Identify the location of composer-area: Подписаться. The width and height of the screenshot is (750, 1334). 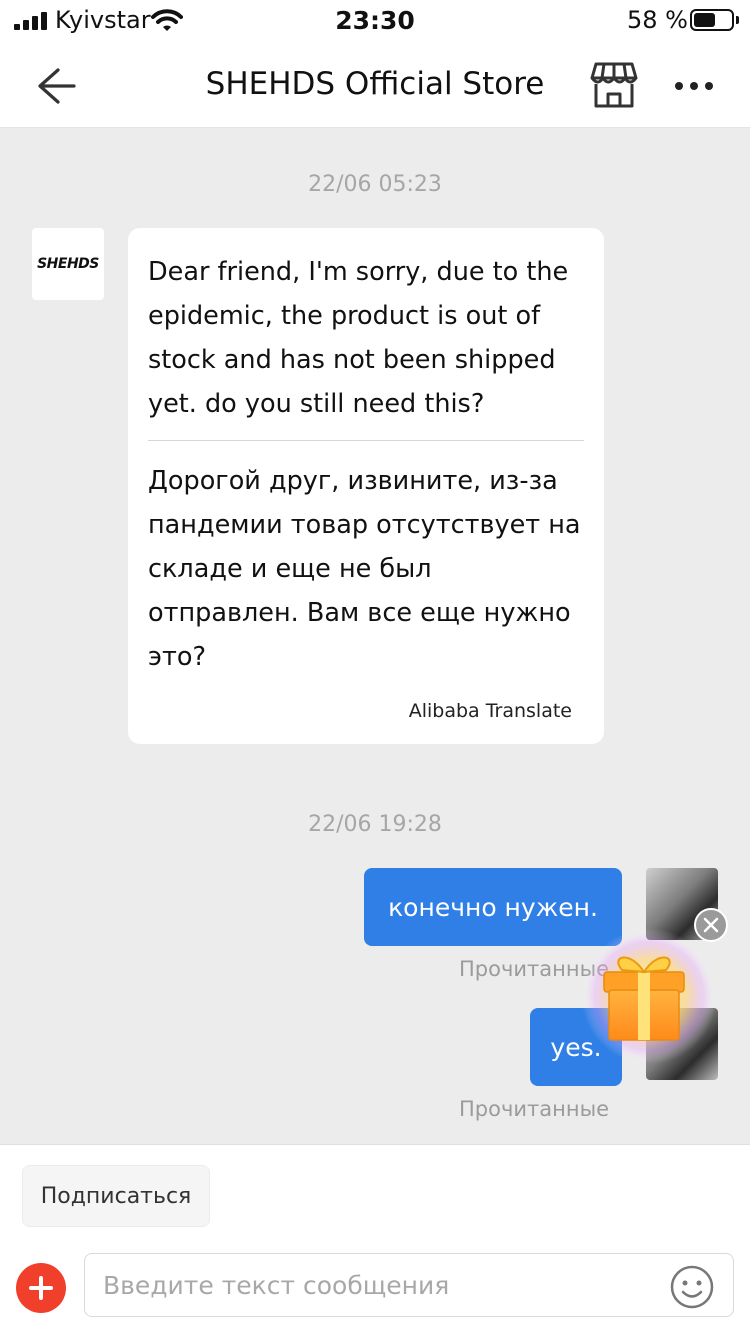
(375, 1239).